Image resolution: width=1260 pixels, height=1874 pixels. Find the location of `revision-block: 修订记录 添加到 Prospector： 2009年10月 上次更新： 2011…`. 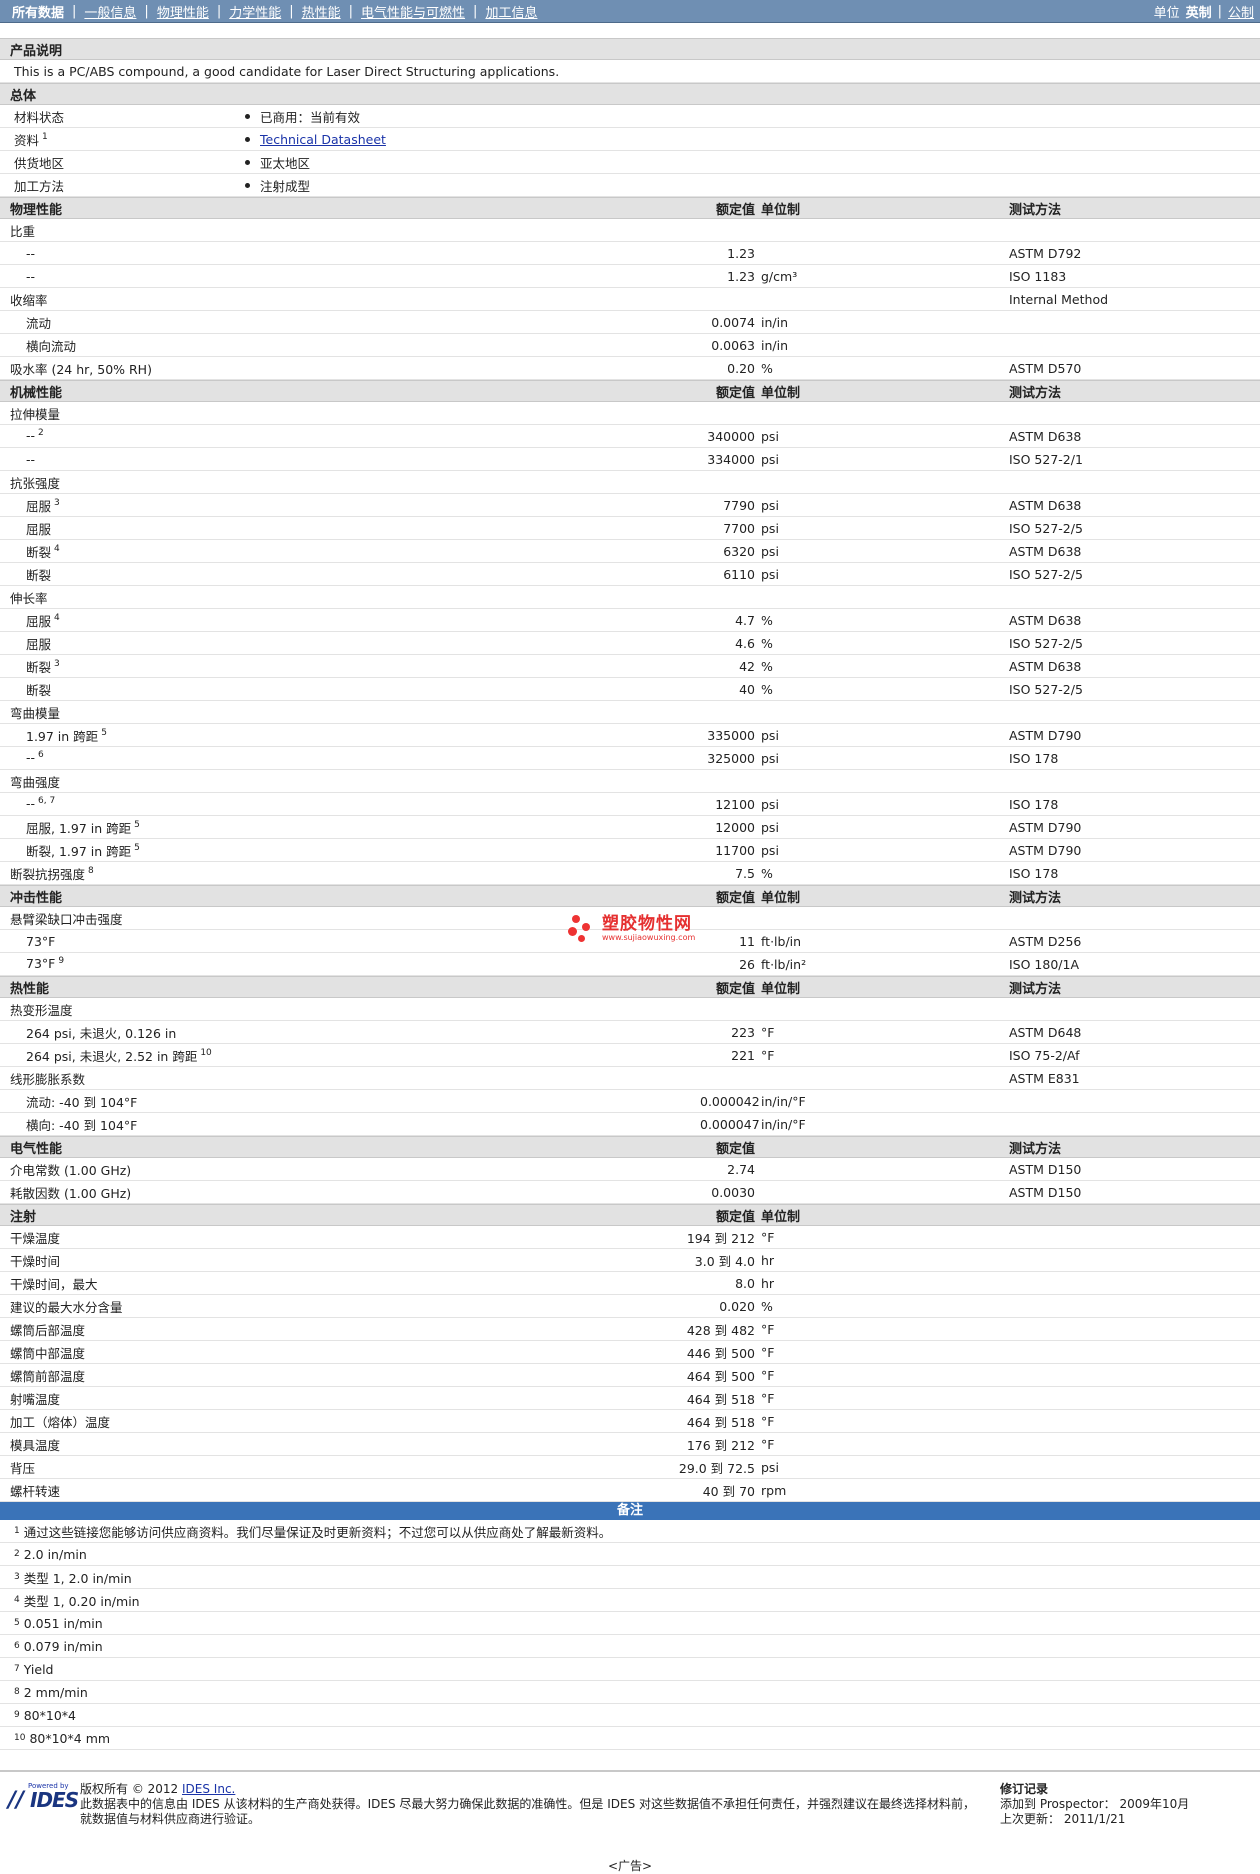

revision-block: 修订记录 添加到 Prospector： 2009年10月 上次更新： 2011… is located at coordinates (1095, 1804).